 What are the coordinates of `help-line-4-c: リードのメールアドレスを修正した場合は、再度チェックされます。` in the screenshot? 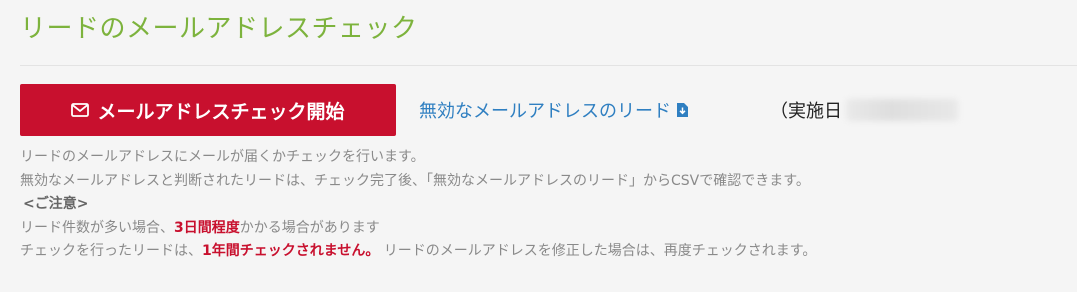 It's located at (598, 251).